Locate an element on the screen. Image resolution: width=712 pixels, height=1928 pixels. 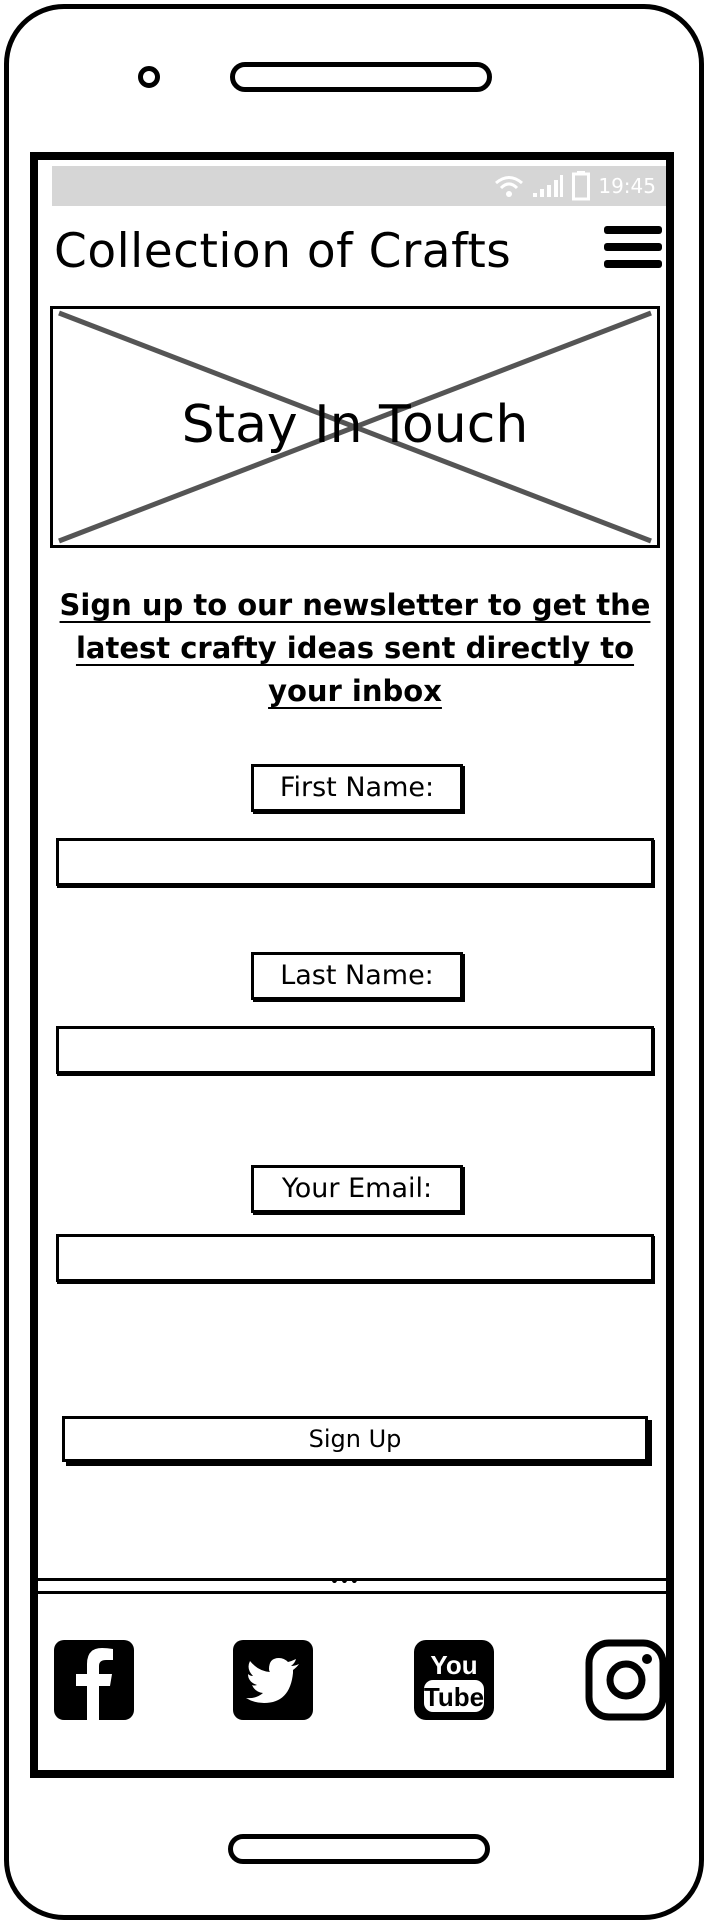
speaker-grille is located at coordinates (361, 77).